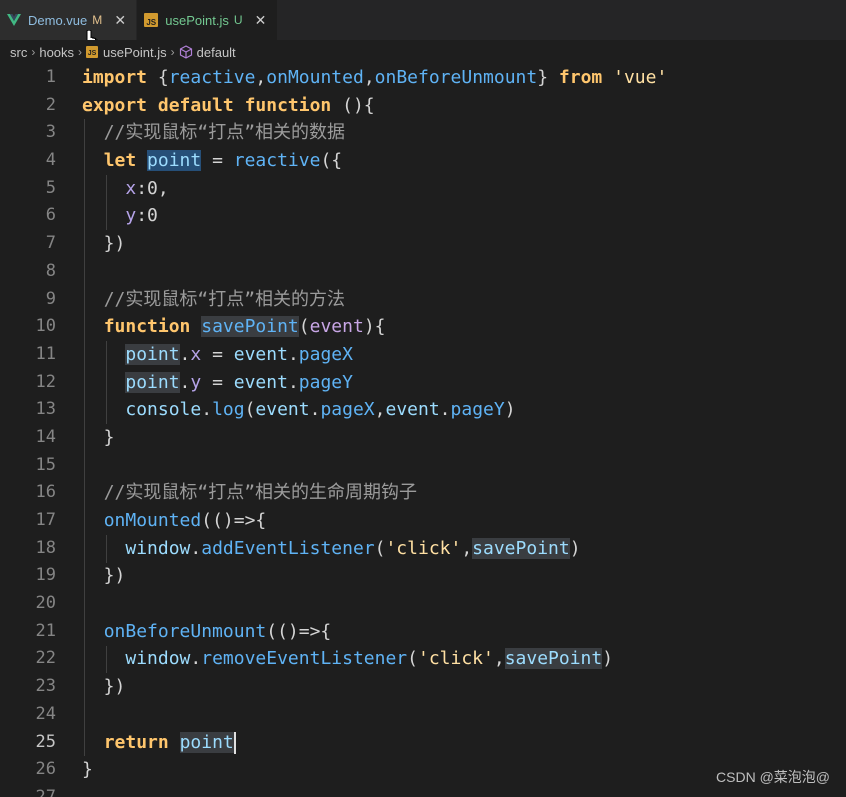  I want to click on code-token: let, so click(120, 161).